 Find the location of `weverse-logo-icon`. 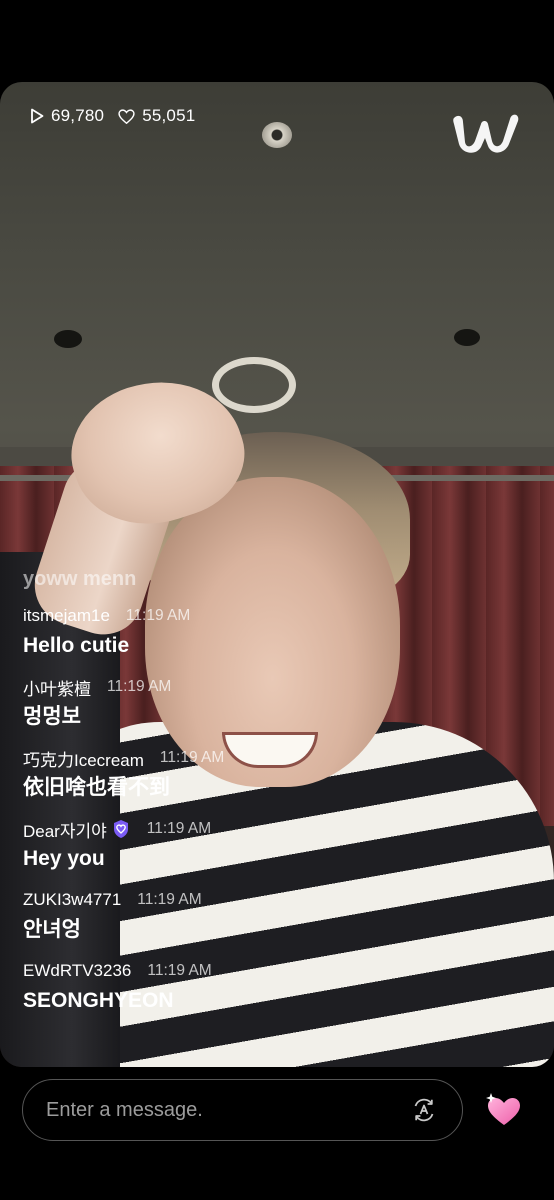

weverse-logo-icon is located at coordinates (486, 133).